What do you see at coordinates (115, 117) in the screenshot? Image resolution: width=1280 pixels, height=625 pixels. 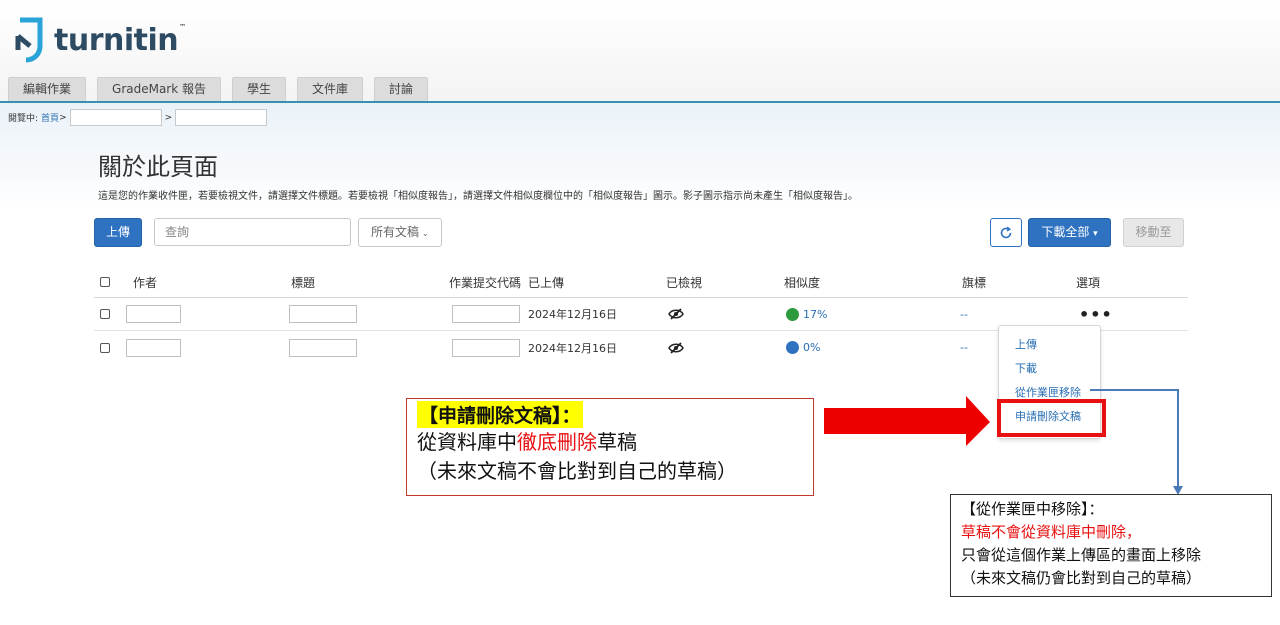 I see `breadcrumb-class-field` at bounding box center [115, 117].